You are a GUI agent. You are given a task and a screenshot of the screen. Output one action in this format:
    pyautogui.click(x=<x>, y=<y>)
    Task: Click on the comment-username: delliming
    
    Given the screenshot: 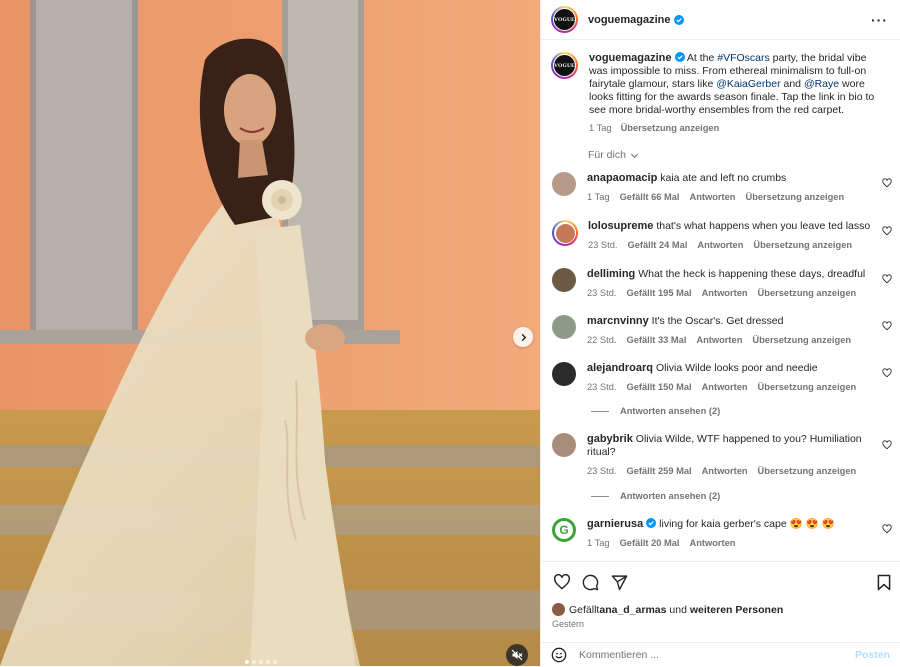 What is the action you would take?
    pyautogui.click(x=611, y=274)
    